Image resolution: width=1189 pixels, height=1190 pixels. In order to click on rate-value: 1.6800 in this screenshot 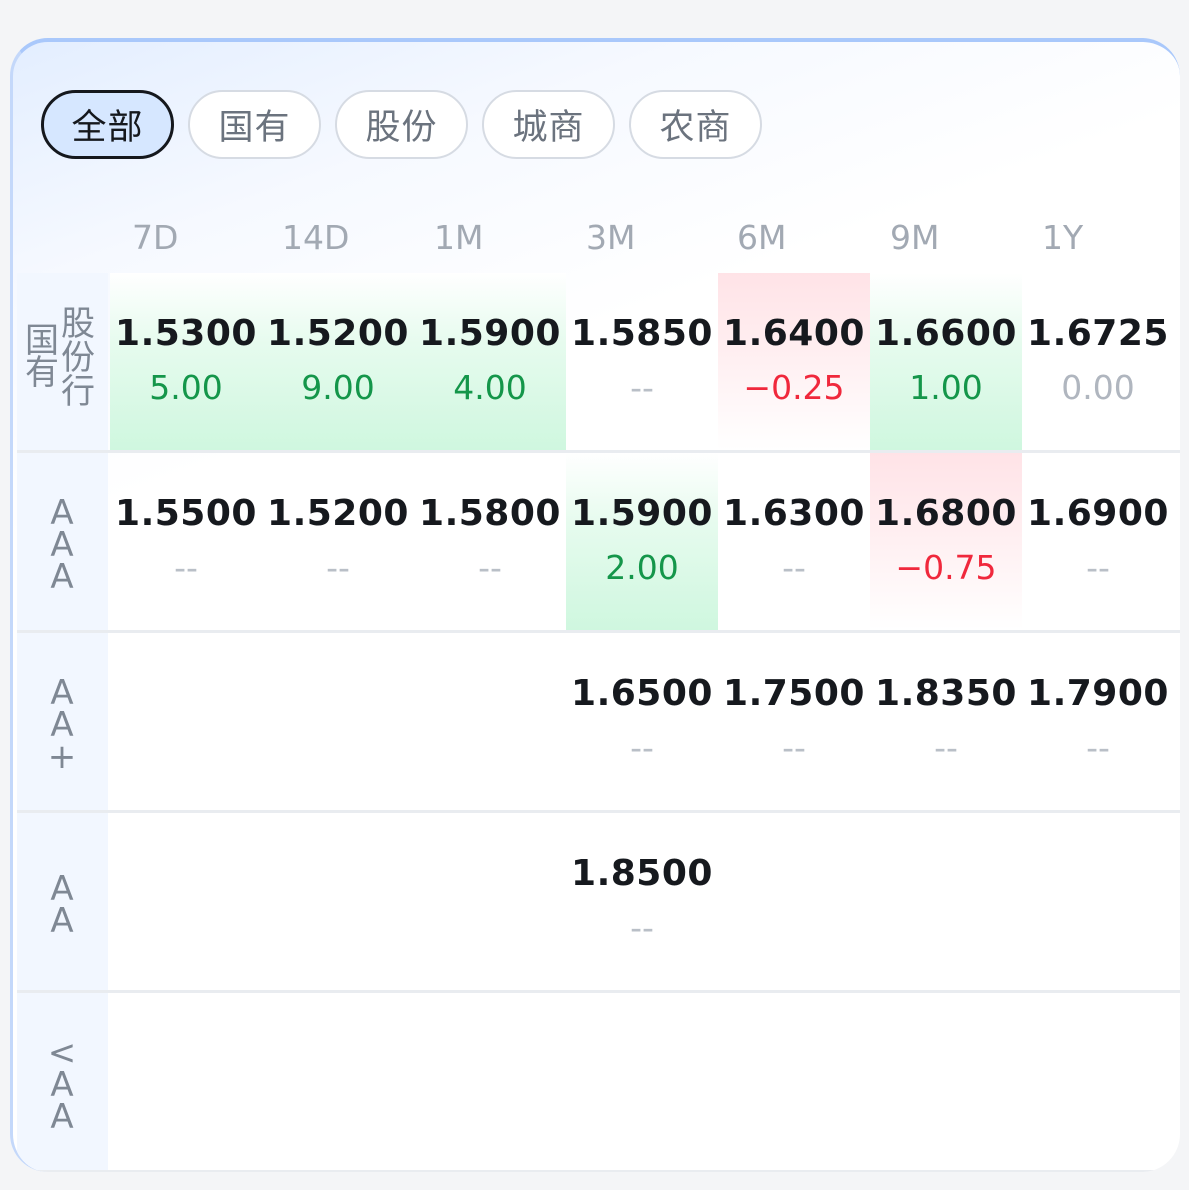, I will do `click(946, 513)`.